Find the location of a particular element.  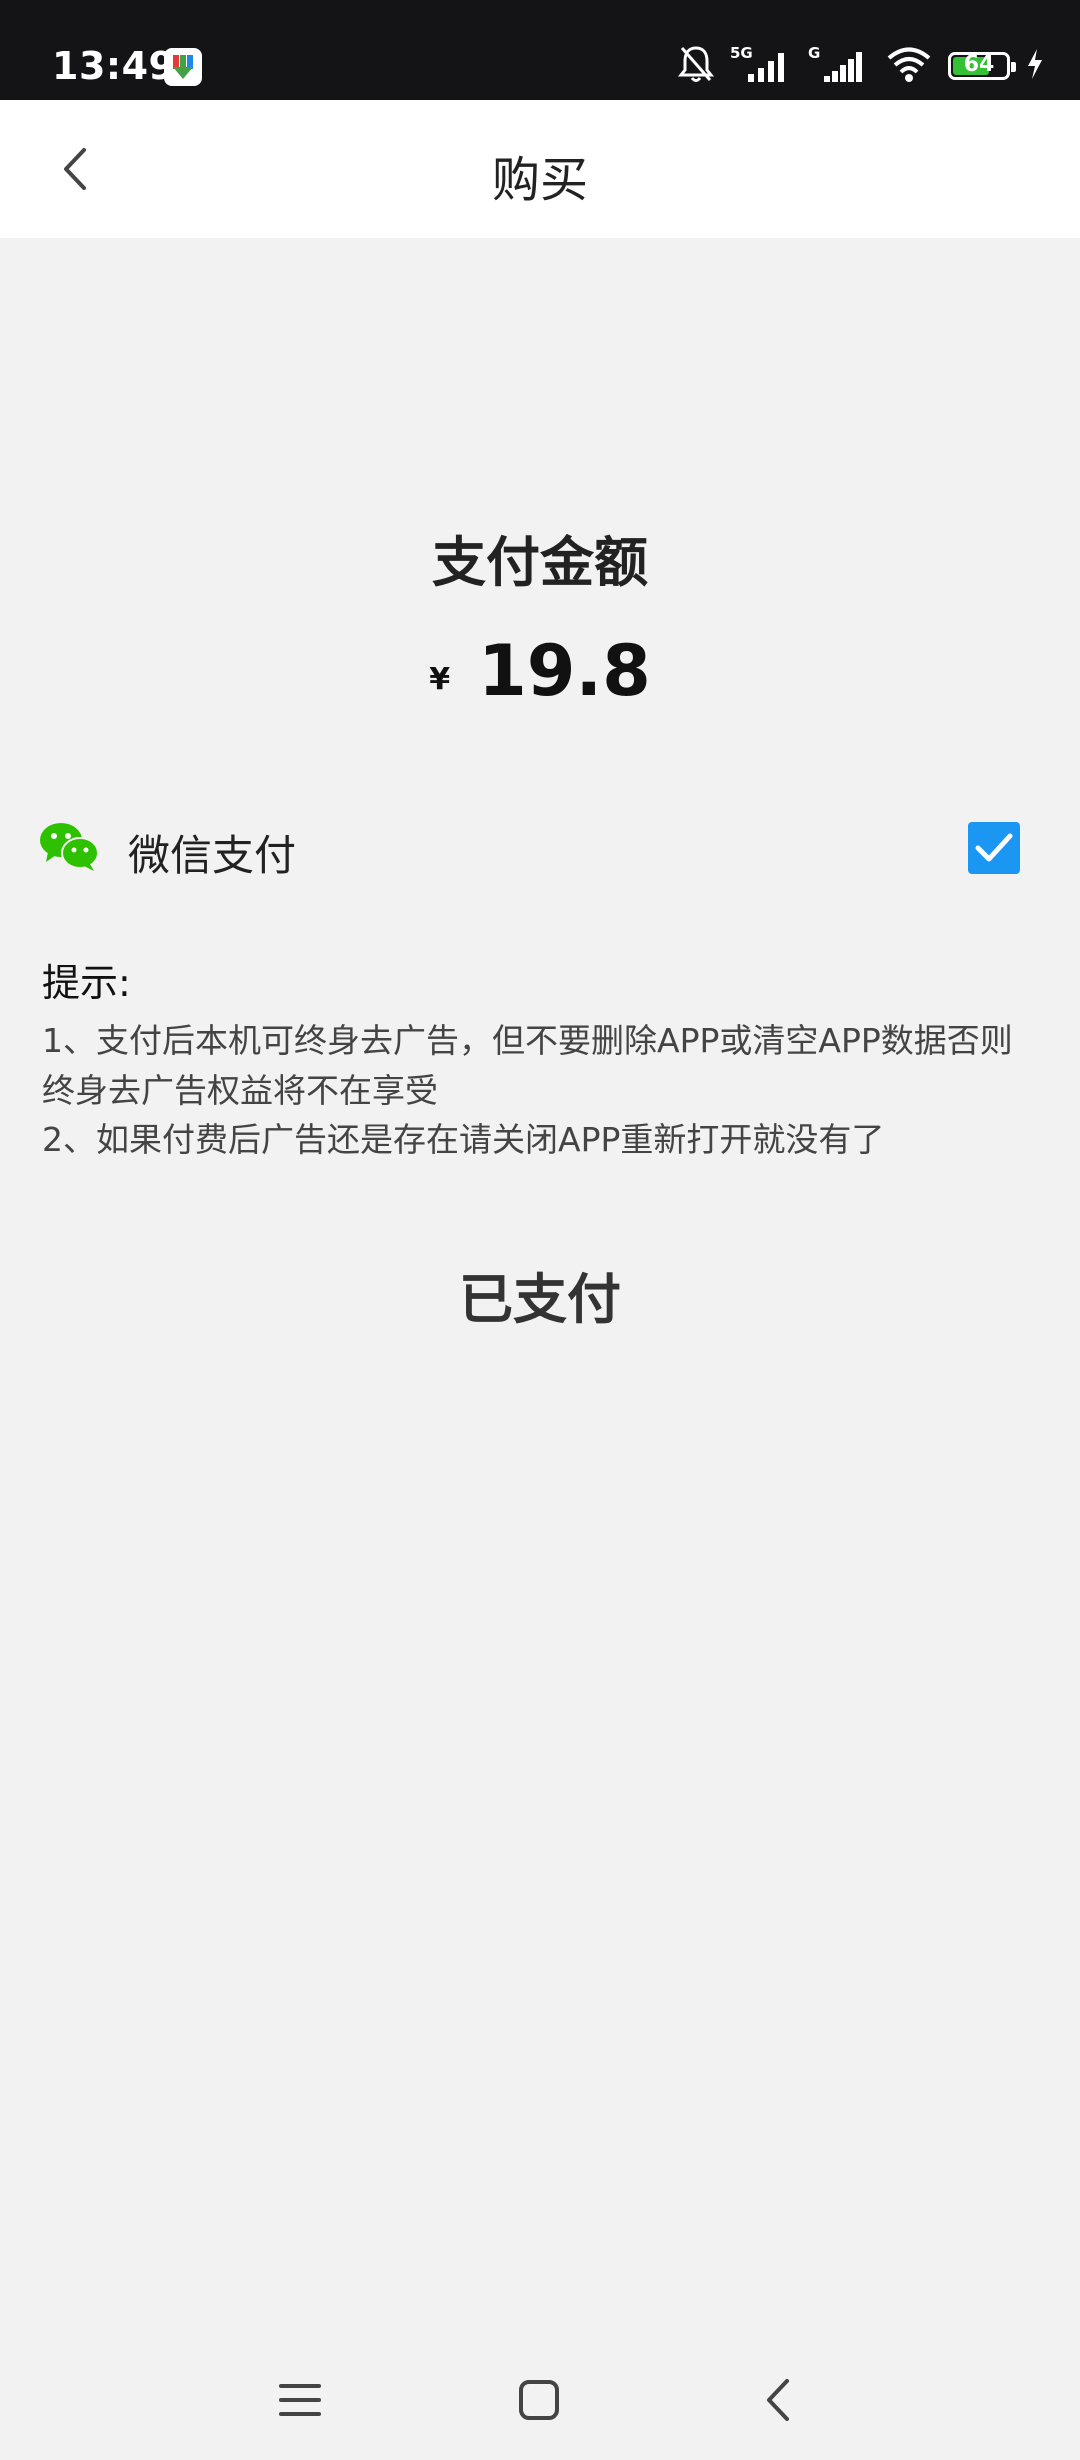

amount-row: ¥19.8 is located at coordinates (540, 671).